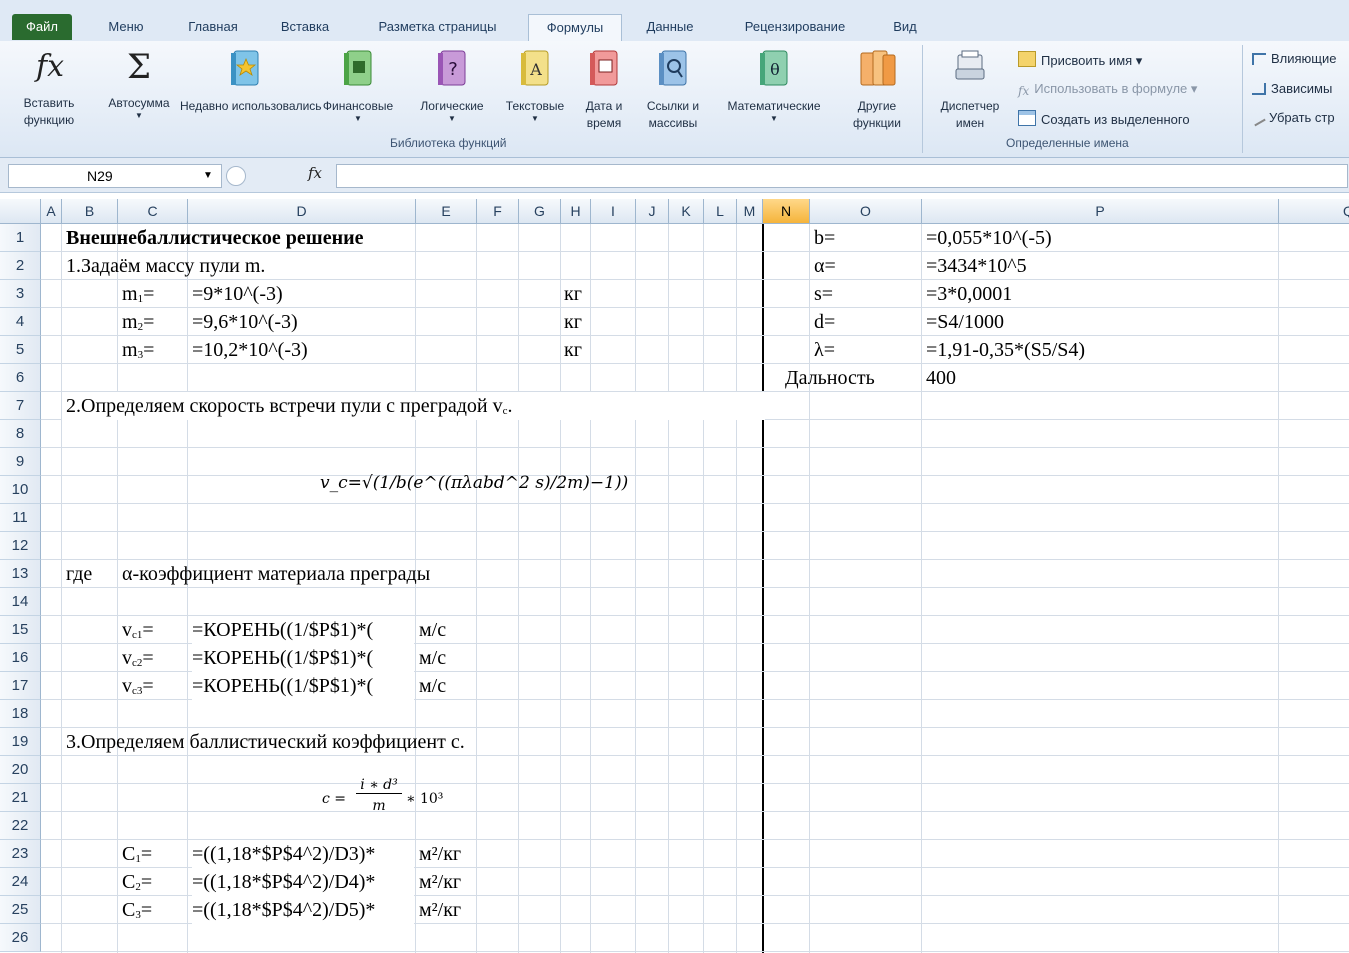  I want to click on cell-c3: m1=, so click(138, 294).